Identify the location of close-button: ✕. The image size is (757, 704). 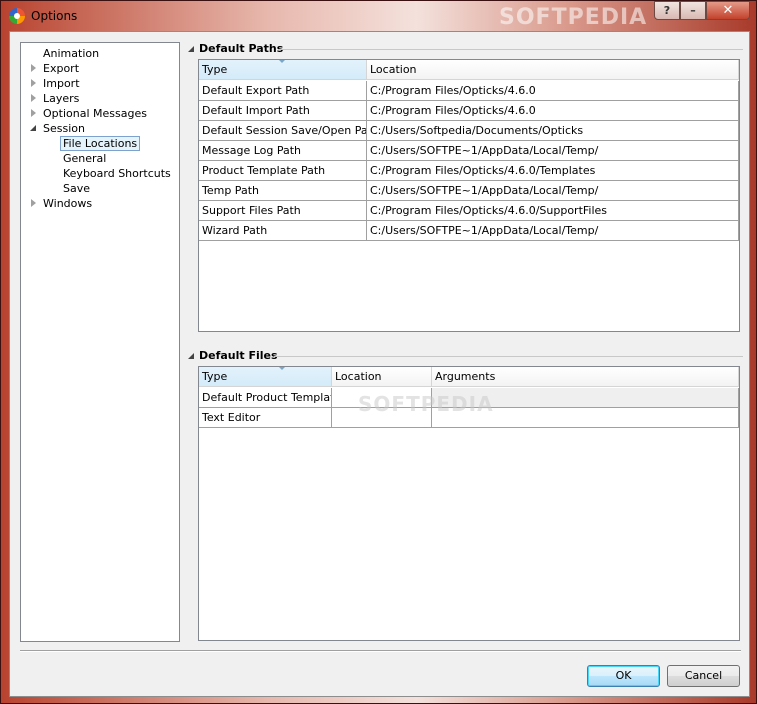
(728, 10).